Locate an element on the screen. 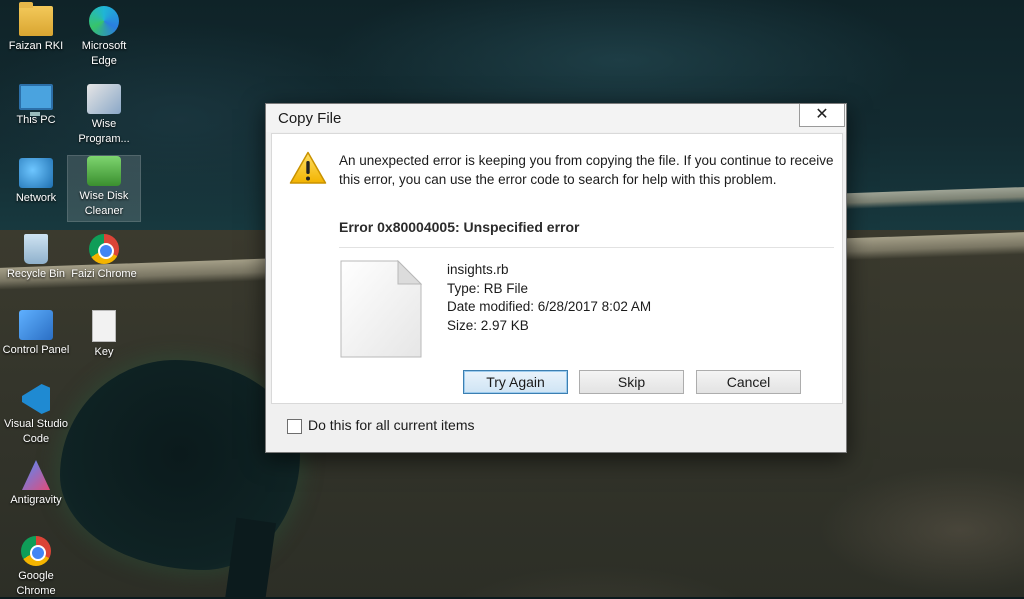 This screenshot has height=599, width=1024. desktop-icon-visual-studio-code: Visual Studio Code is located at coordinates (36, 415).